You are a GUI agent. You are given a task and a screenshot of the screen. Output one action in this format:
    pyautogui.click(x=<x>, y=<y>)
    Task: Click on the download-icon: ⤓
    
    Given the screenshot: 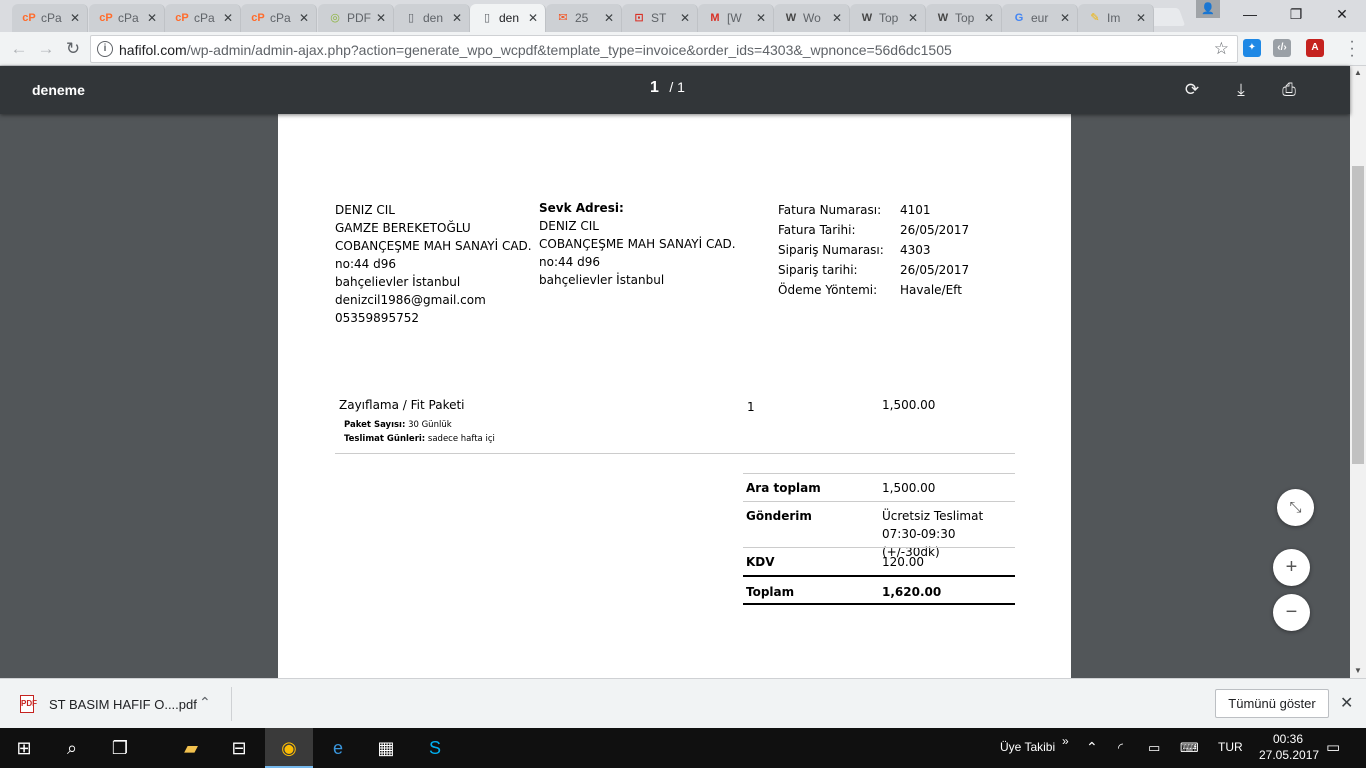 What is the action you would take?
    pyautogui.click(x=1241, y=90)
    